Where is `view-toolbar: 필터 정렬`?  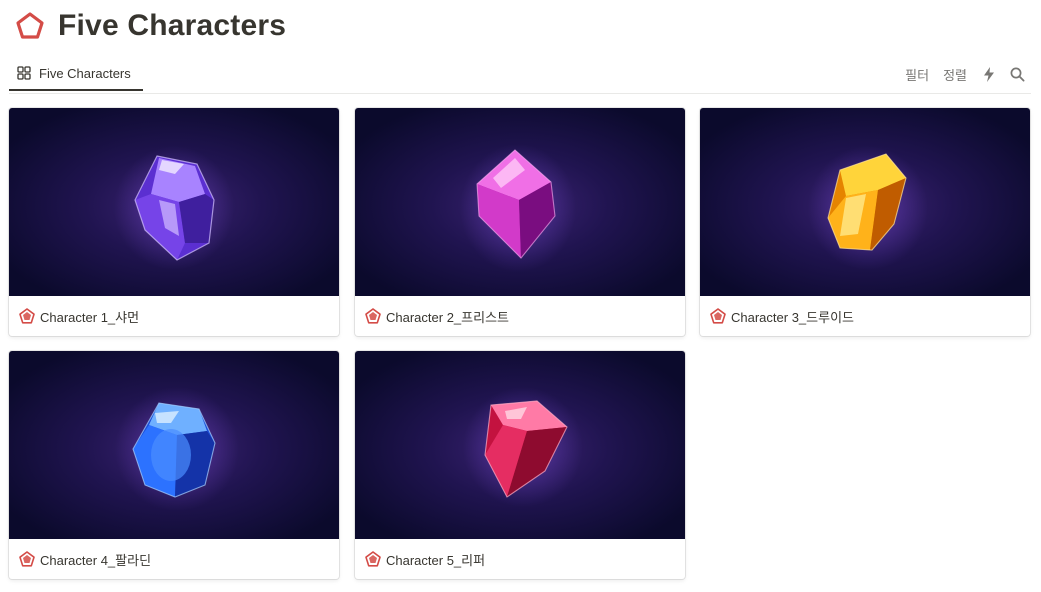
view-toolbar: 필터 정렬 is located at coordinates (968, 74).